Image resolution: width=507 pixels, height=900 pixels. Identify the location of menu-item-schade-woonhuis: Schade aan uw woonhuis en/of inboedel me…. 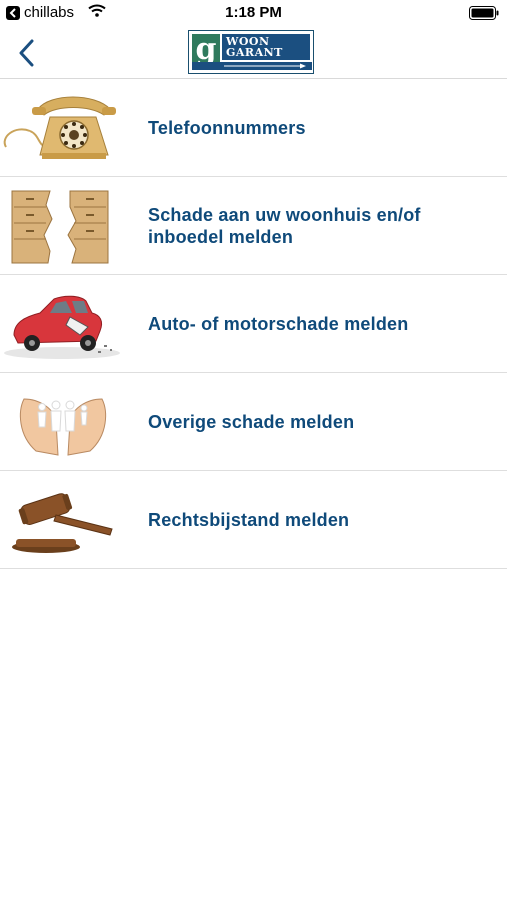
(253, 226).